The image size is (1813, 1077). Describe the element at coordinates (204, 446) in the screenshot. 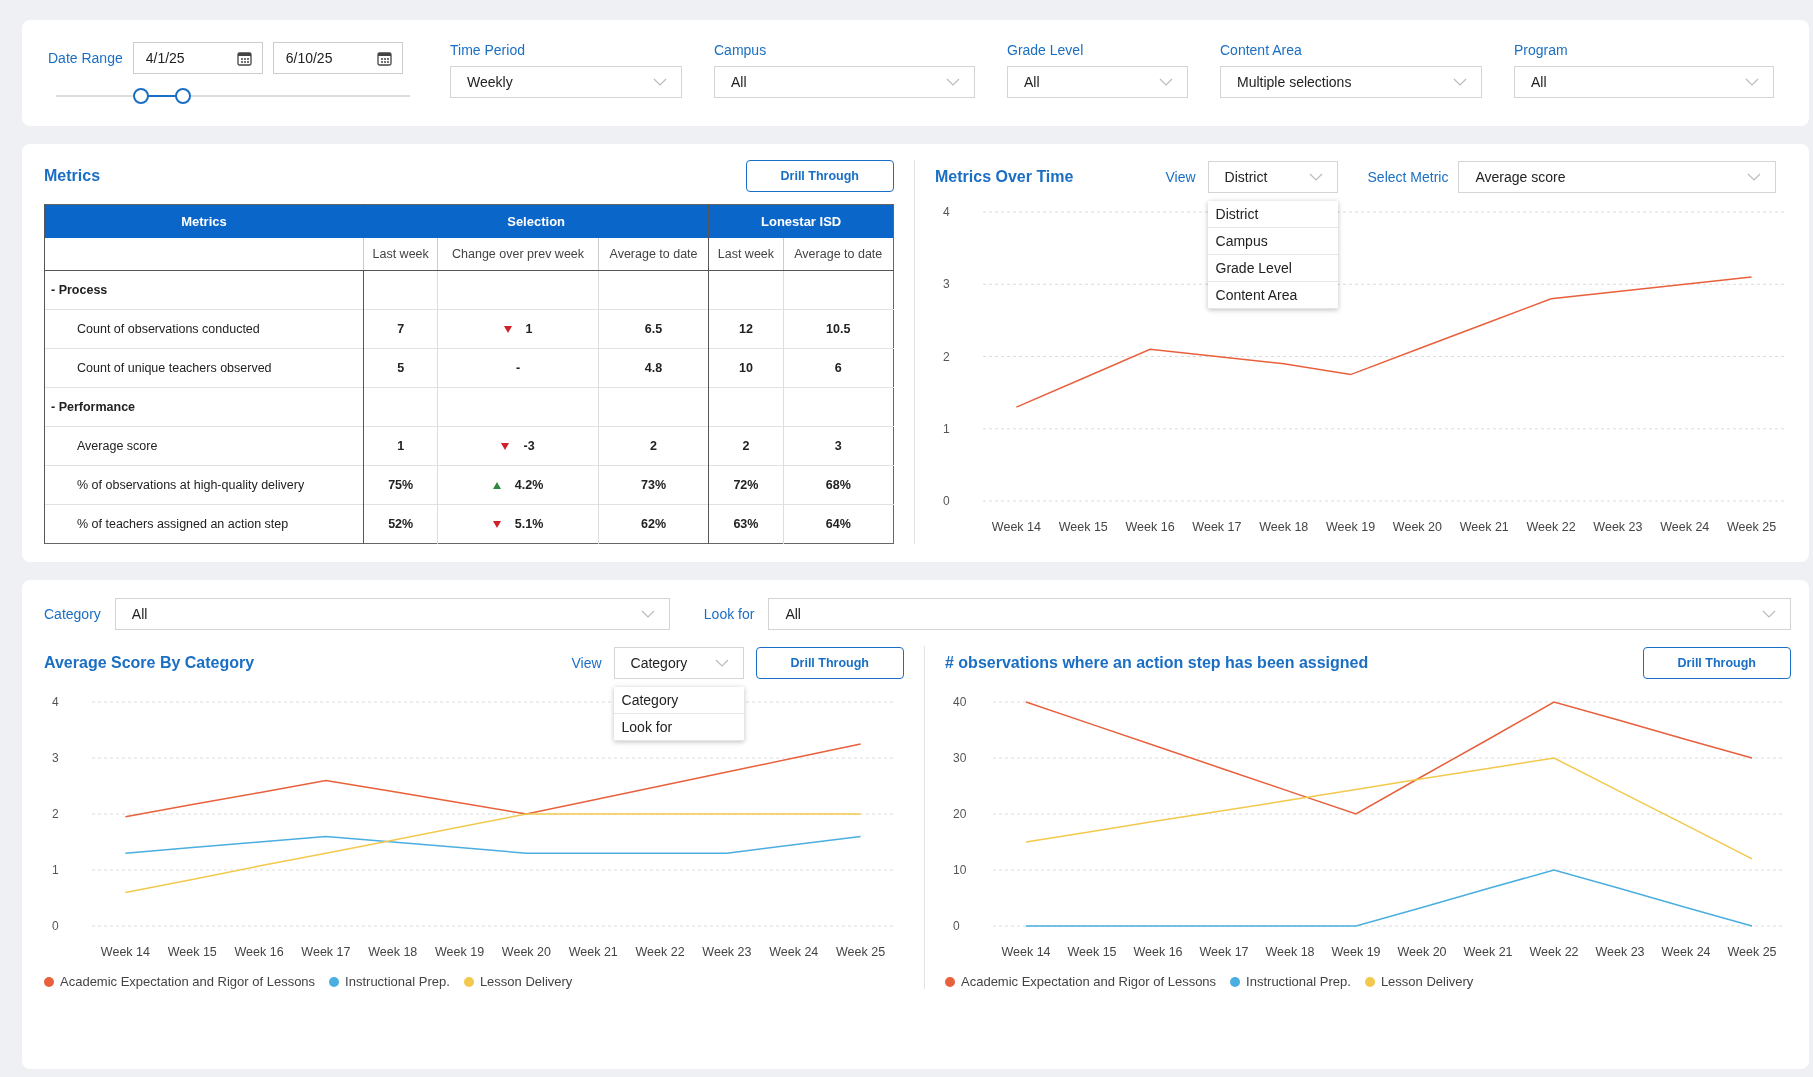

I see `metric-label: Average score` at that location.